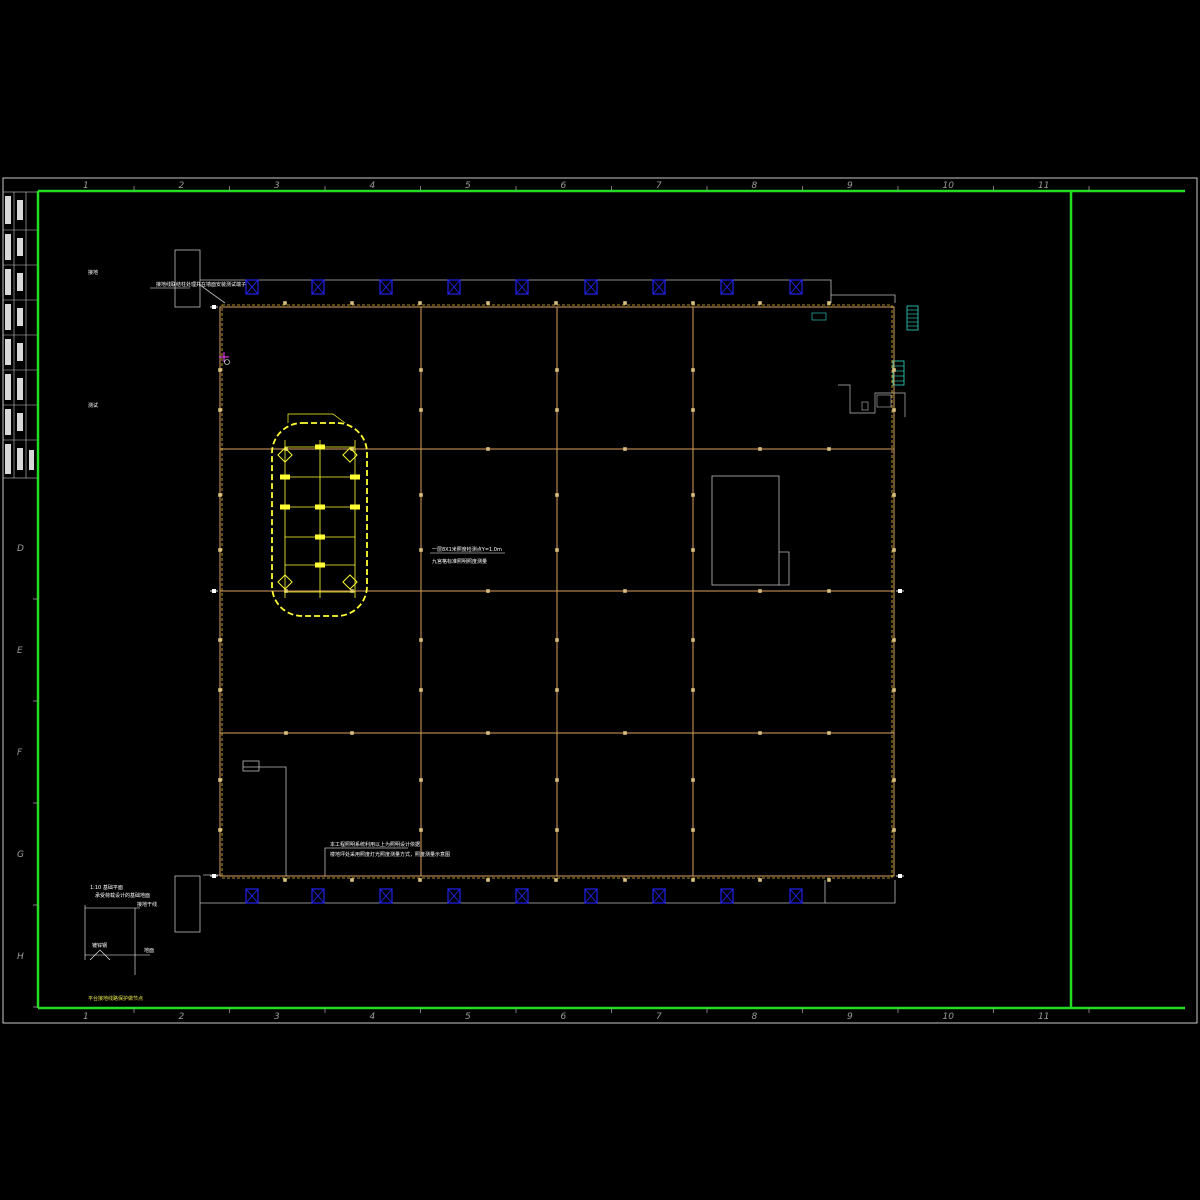 This screenshot has width=1200, height=1200. What do you see at coordinates (20, 549) in the screenshot?
I see `row-label: D` at bounding box center [20, 549].